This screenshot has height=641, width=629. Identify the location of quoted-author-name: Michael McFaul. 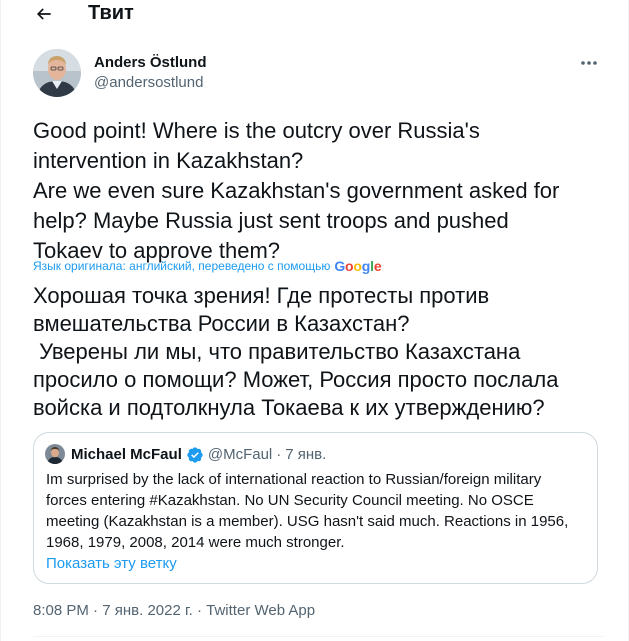
(126, 454).